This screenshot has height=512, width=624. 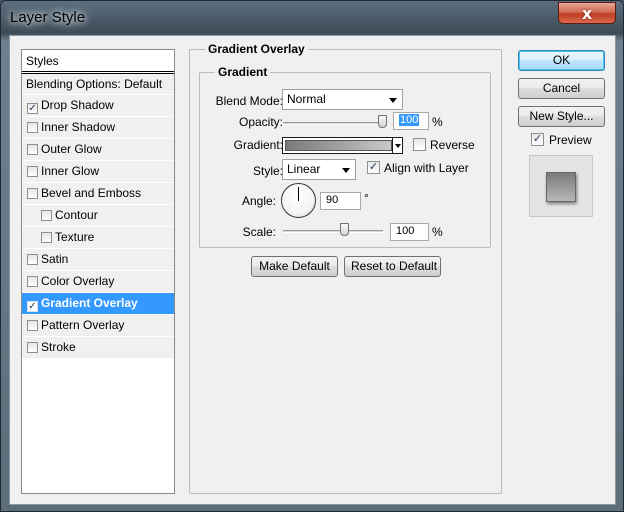 What do you see at coordinates (258, 201) in the screenshot?
I see `angle-label: Angle:` at bounding box center [258, 201].